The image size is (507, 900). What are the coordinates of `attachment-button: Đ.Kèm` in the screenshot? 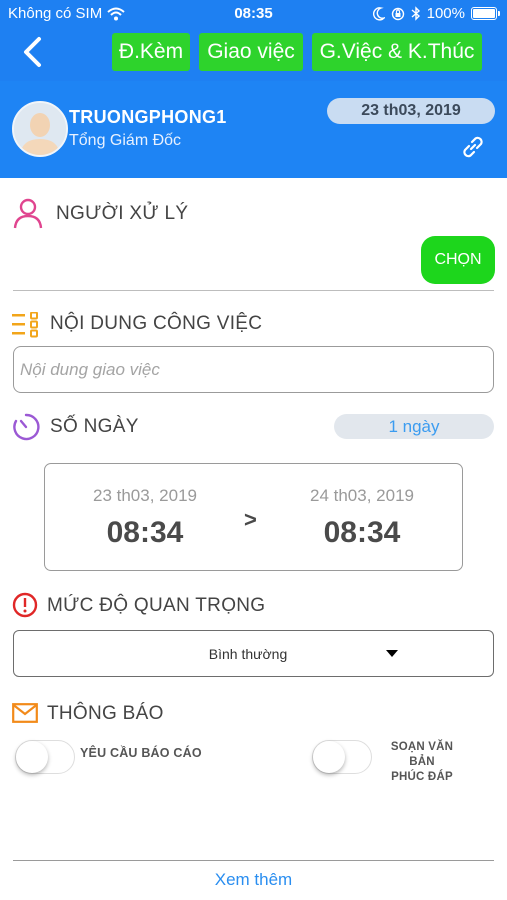 It's located at (151, 52).